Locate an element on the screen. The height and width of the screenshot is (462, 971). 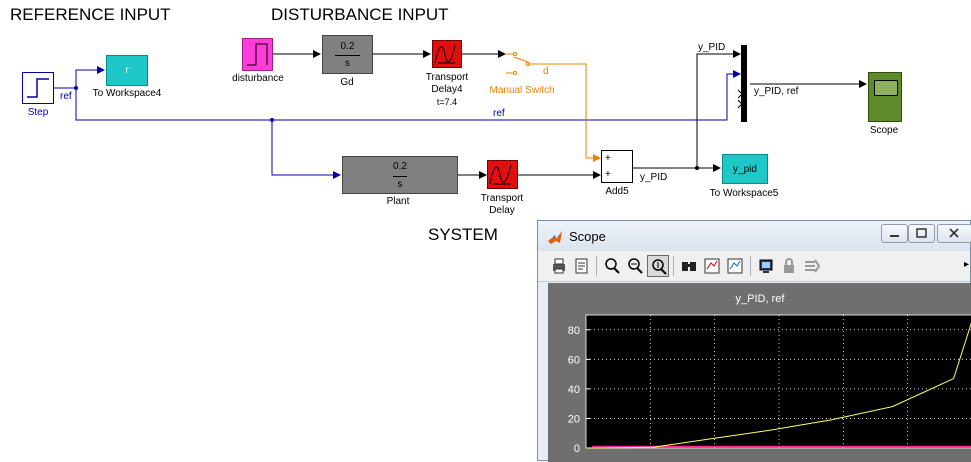
mux-block is located at coordinates (744, 83).